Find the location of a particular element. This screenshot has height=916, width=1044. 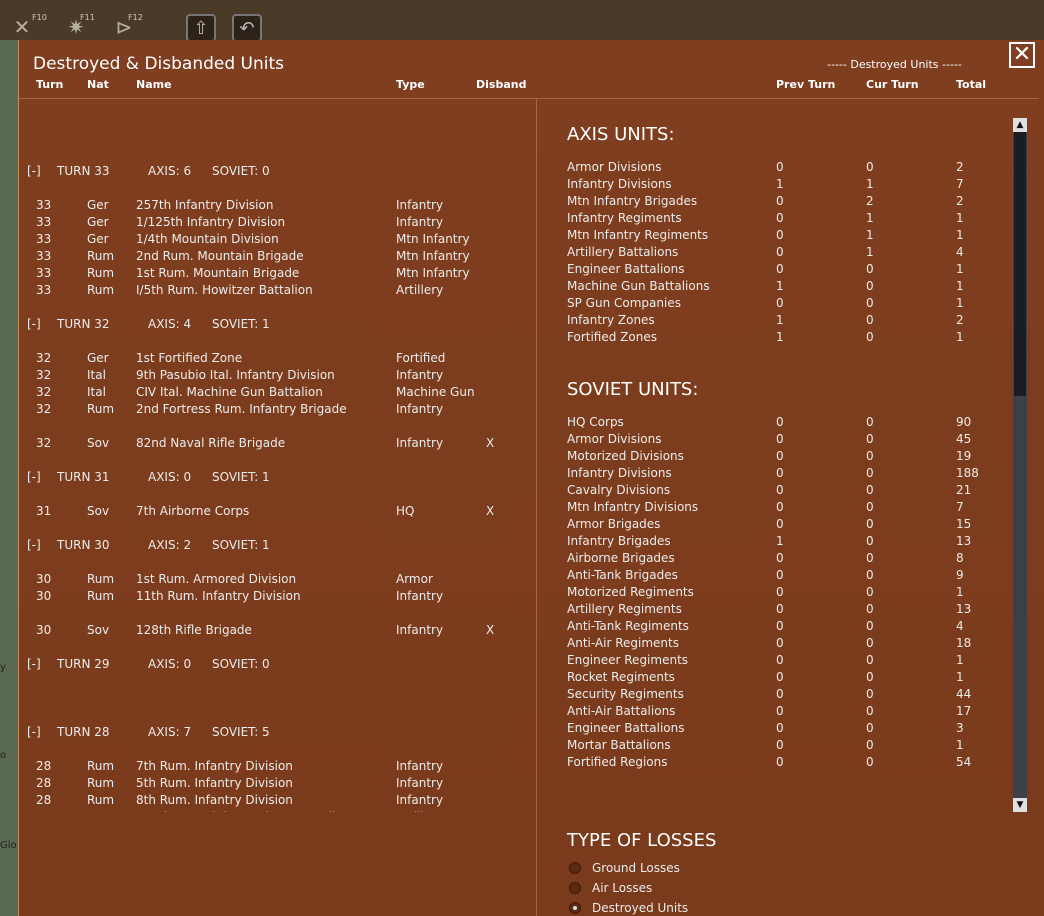

table-row: 28 Rum 7th Rum. Infantry Division Infantry is located at coordinates (277, 766).